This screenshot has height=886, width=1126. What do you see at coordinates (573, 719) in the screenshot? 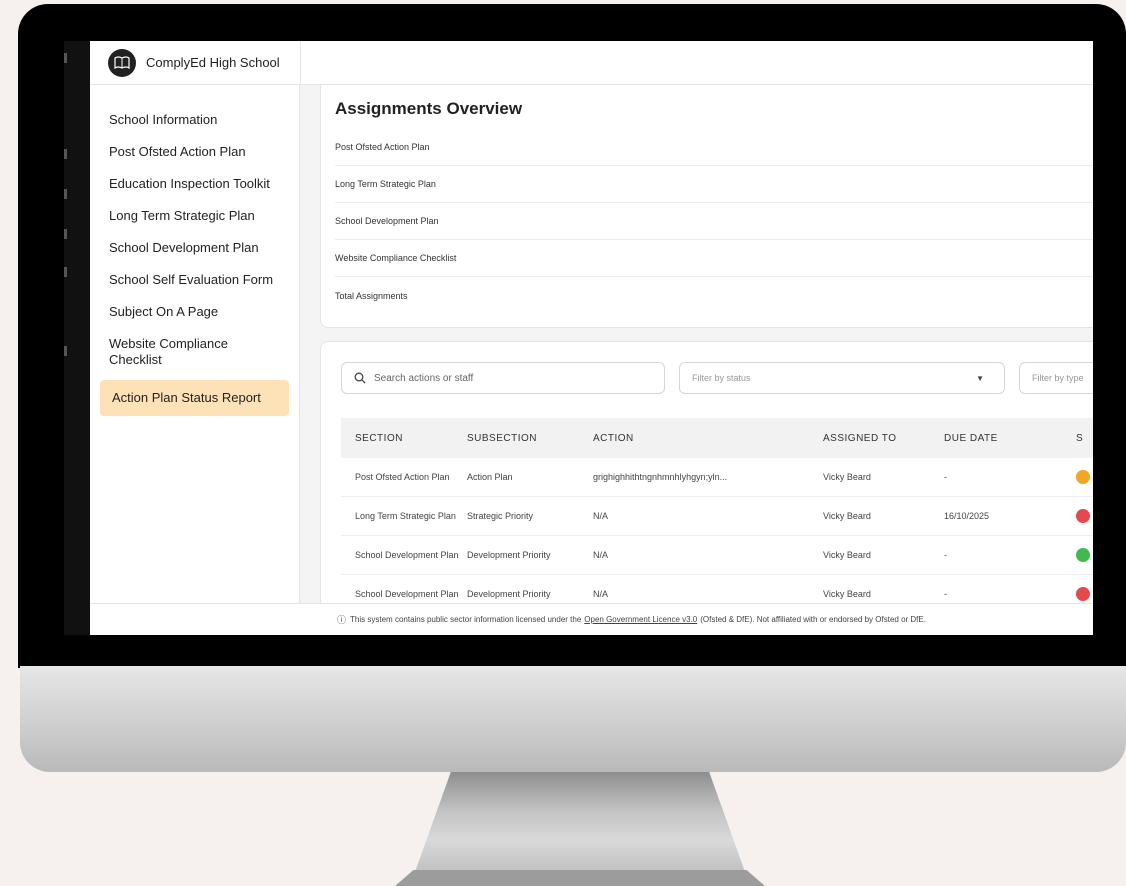
I see `monitor-chin` at bounding box center [573, 719].